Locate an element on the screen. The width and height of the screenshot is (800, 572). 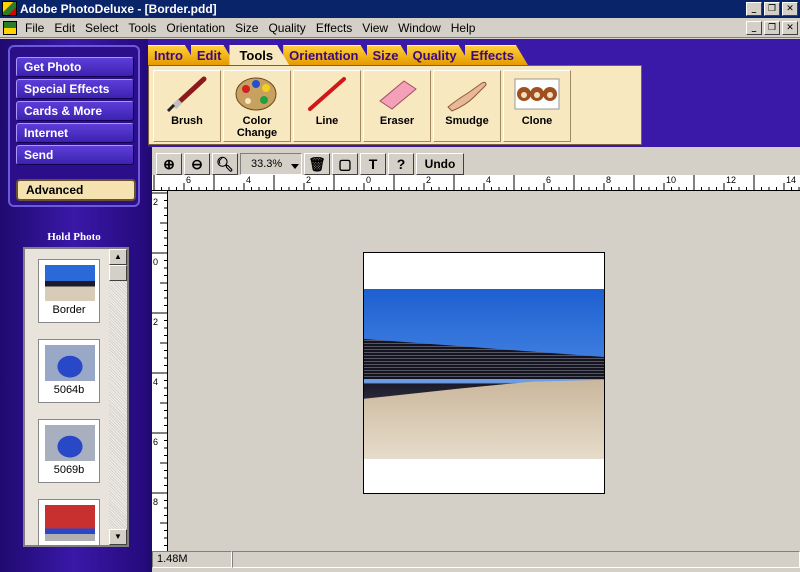
clone-tool-button: Clone is located at coordinates (537, 106).